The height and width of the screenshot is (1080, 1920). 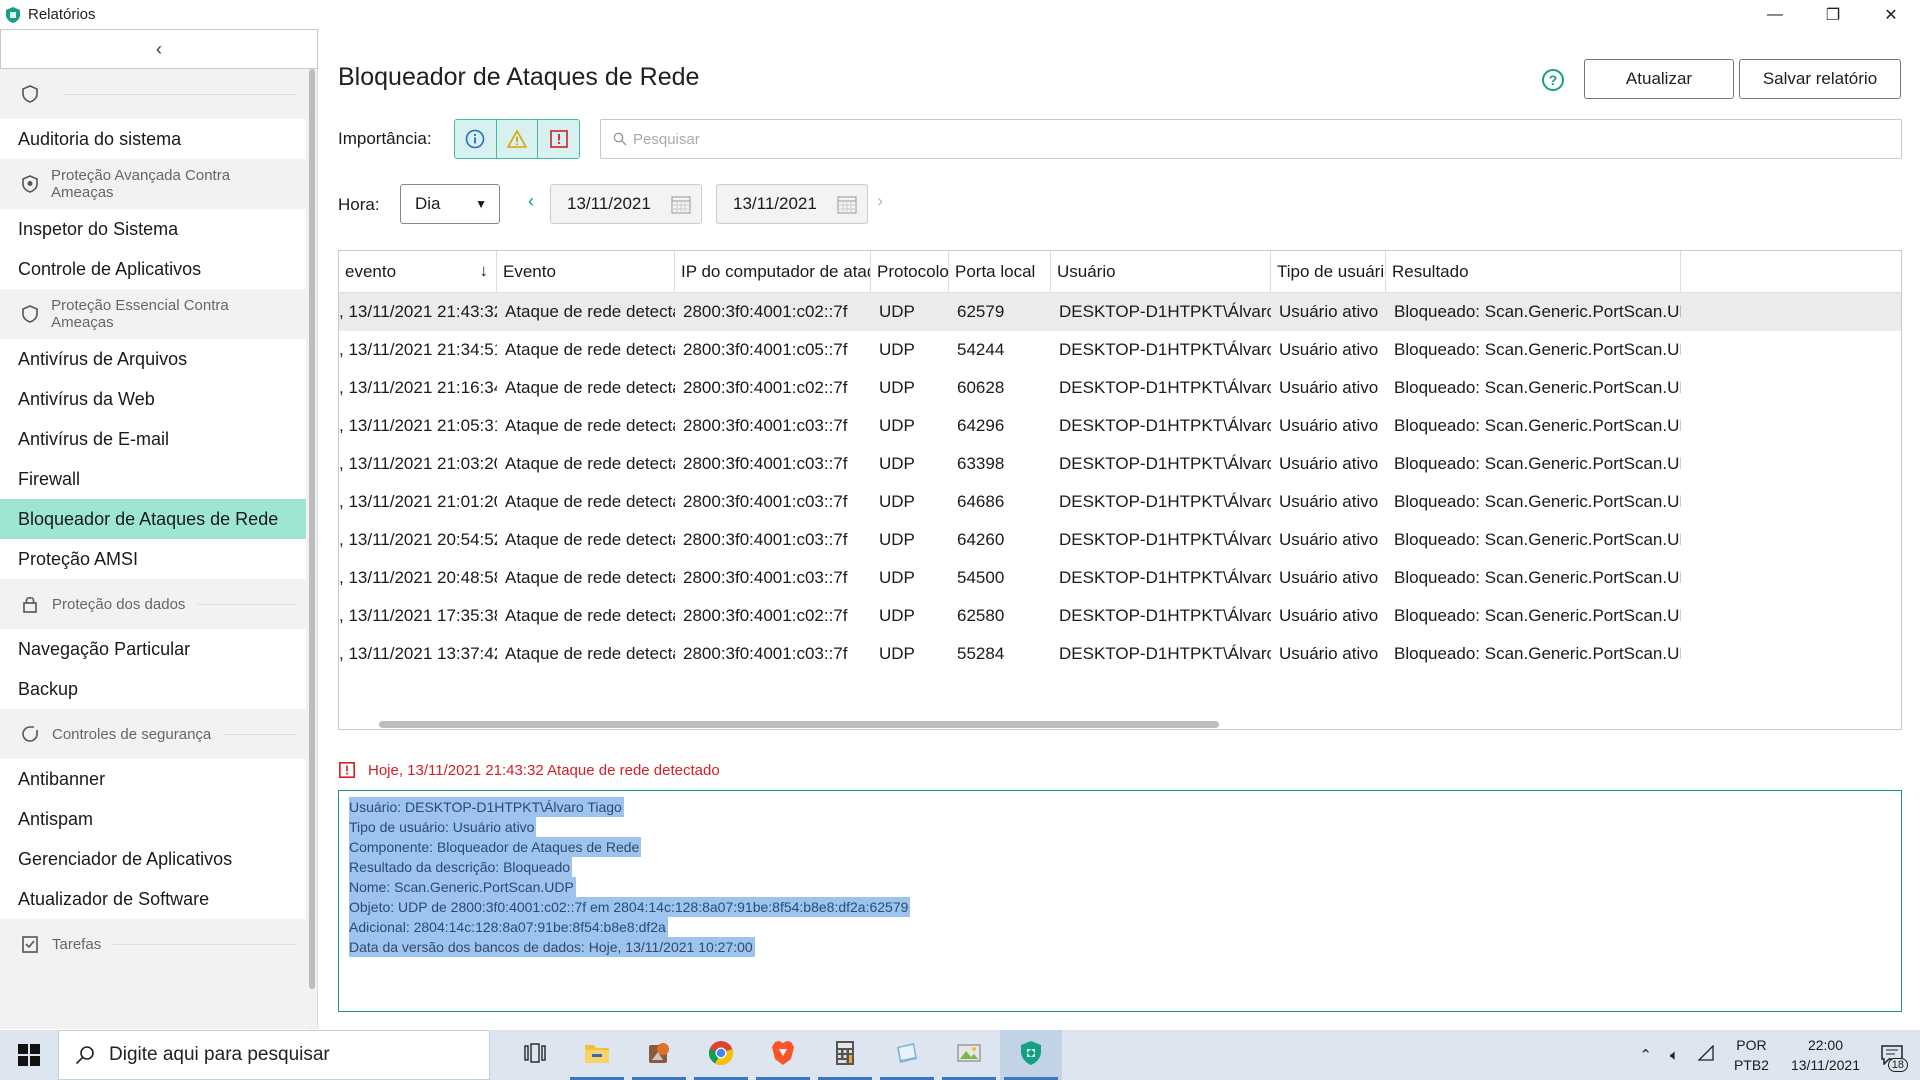 What do you see at coordinates (153, 559) in the screenshot?
I see `sidebar-item: Proteção AMSI` at bounding box center [153, 559].